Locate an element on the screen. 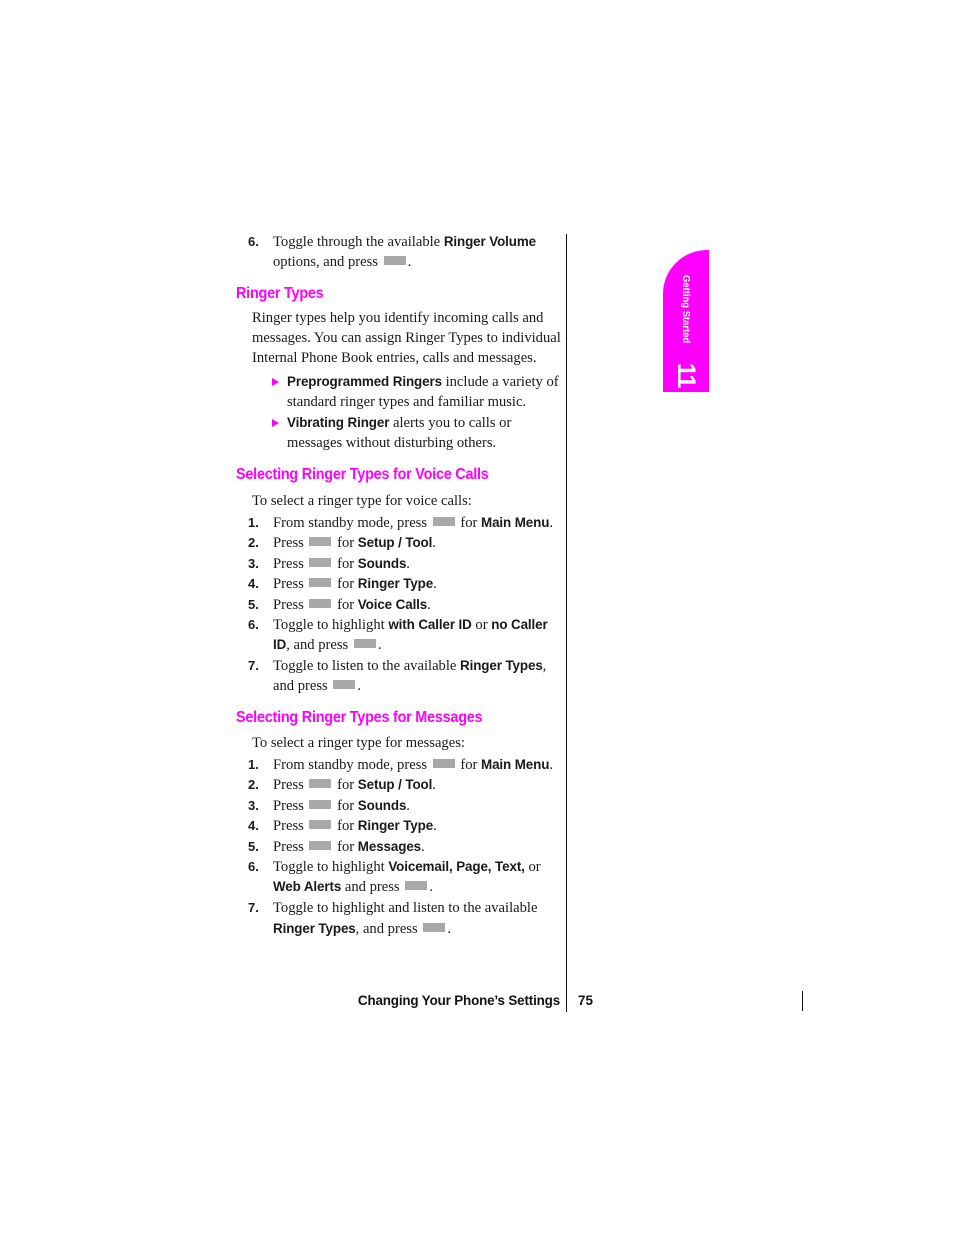 This screenshot has width=954, height=1235. page-number: 75 is located at coordinates (585, 1000).